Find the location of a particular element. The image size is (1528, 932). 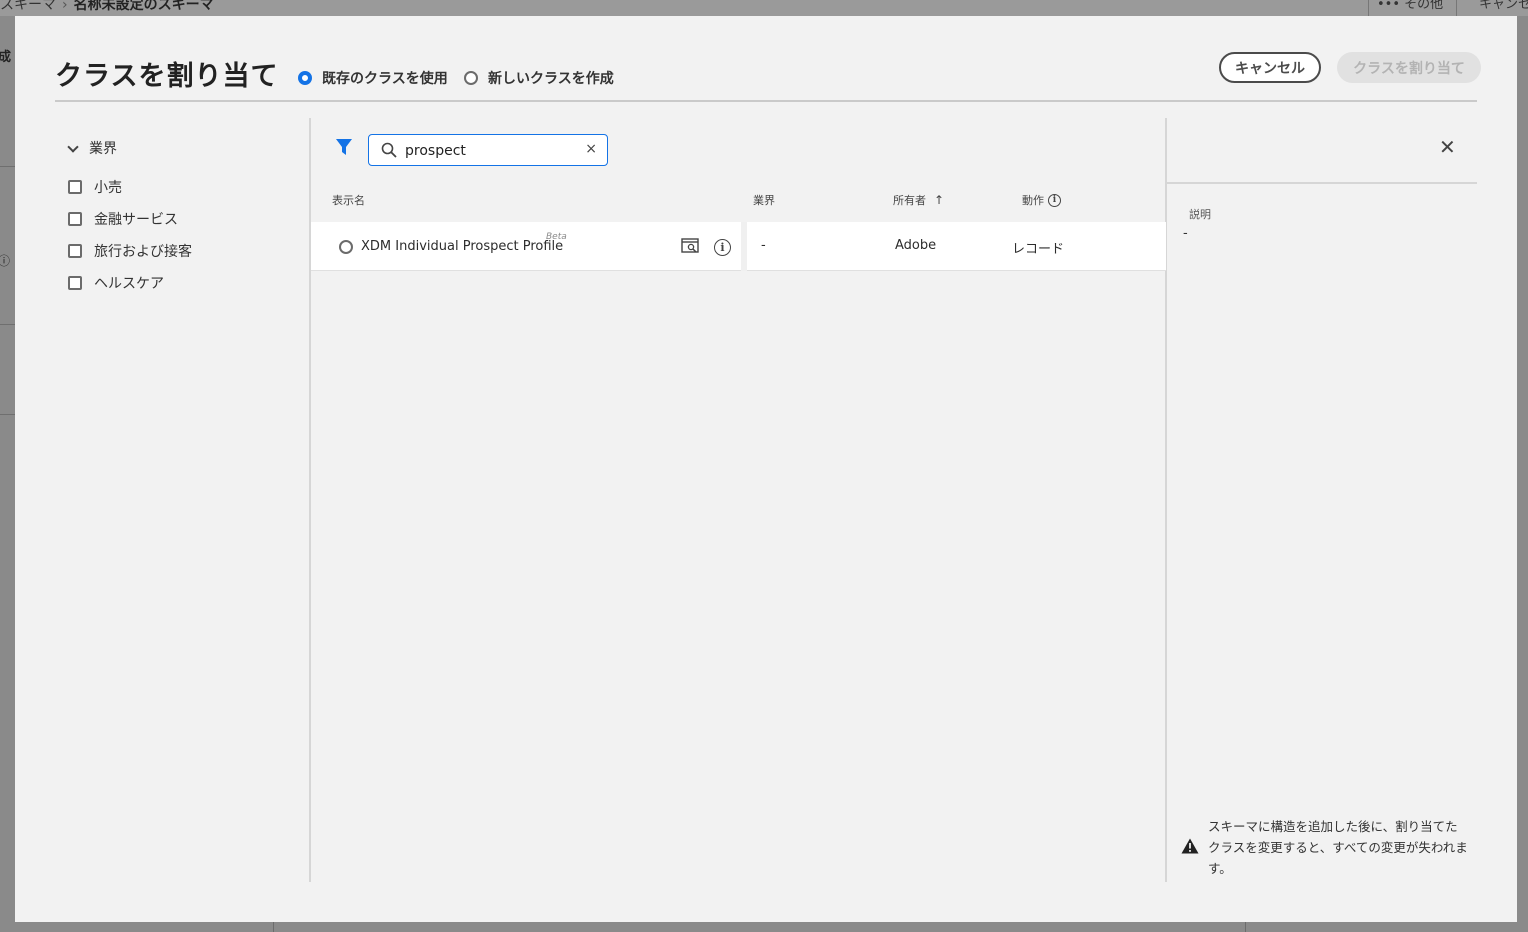

sort-ascending-icon: ↑ is located at coordinates (939, 200).